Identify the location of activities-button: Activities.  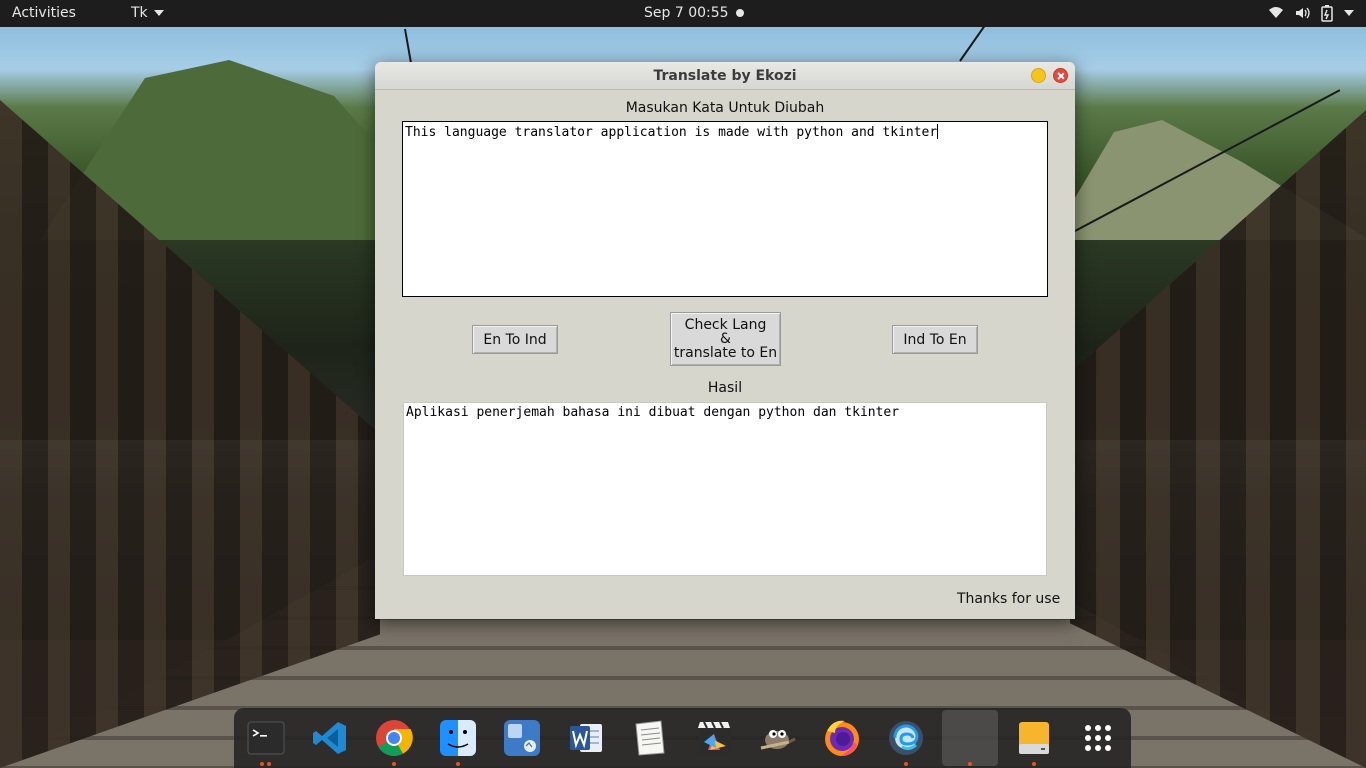
(44, 13).